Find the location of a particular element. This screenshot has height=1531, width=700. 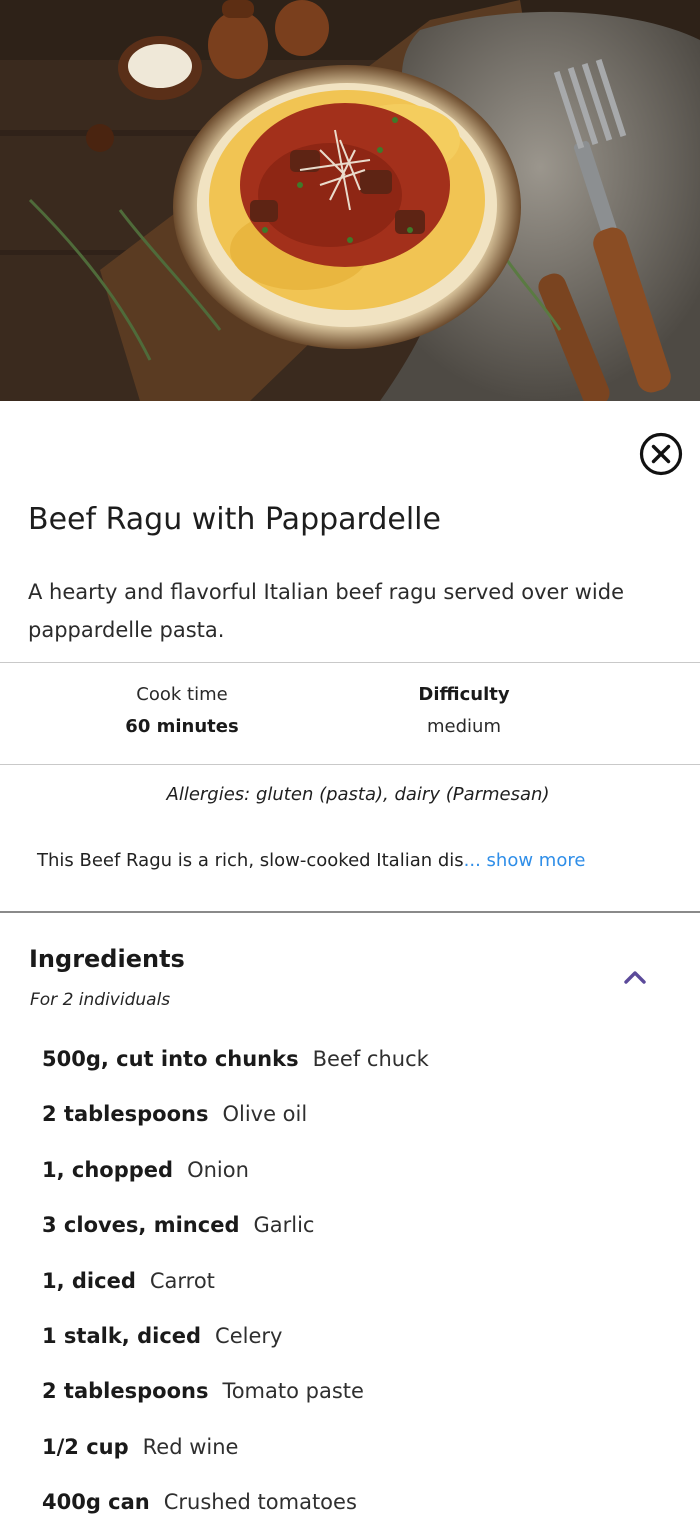

ingredient-quantity: 3 cloves, minced is located at coordinates (141, 1225).